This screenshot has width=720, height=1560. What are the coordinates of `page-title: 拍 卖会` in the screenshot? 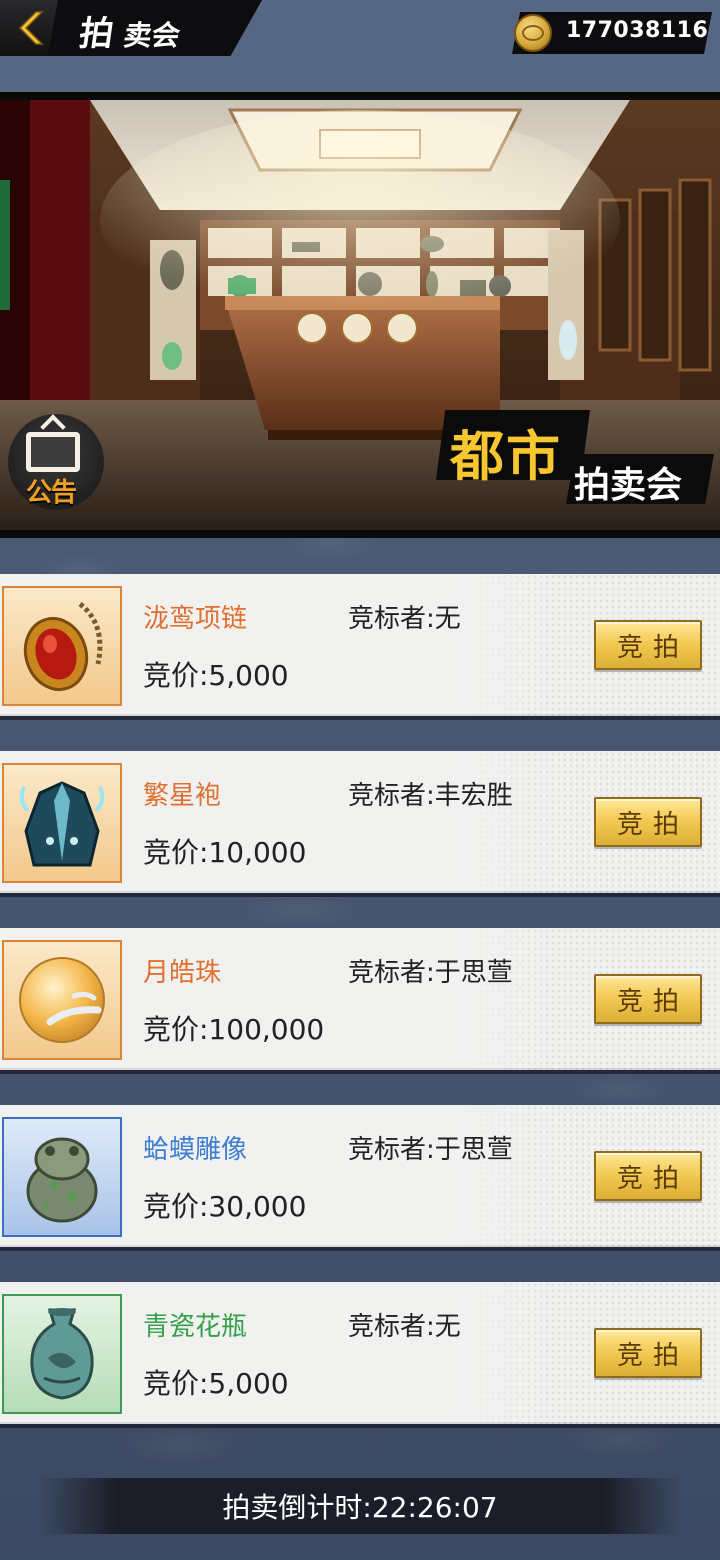 It's located at (129, 30).